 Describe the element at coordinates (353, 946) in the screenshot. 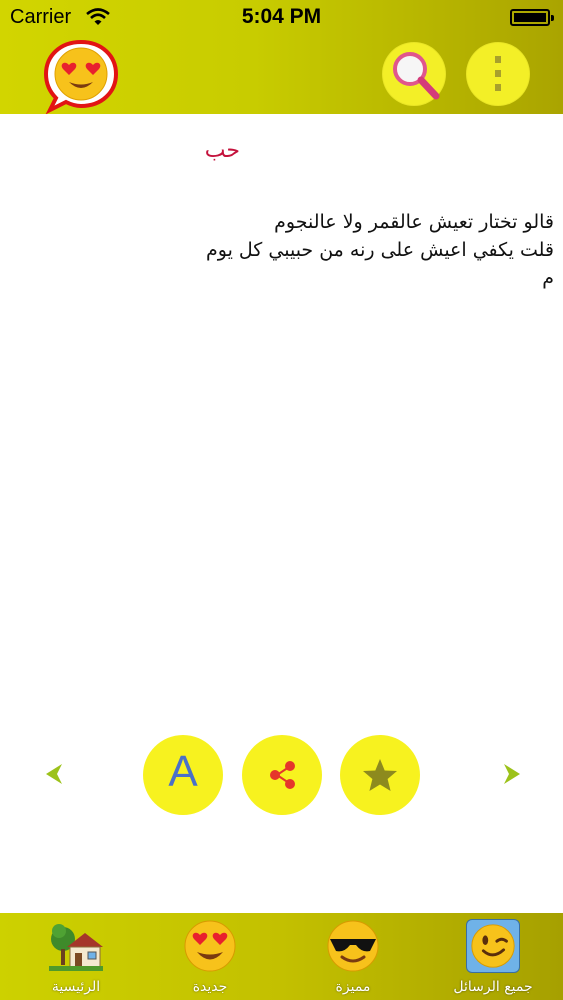

I see `sunglasses-emoji-icon` at that location.